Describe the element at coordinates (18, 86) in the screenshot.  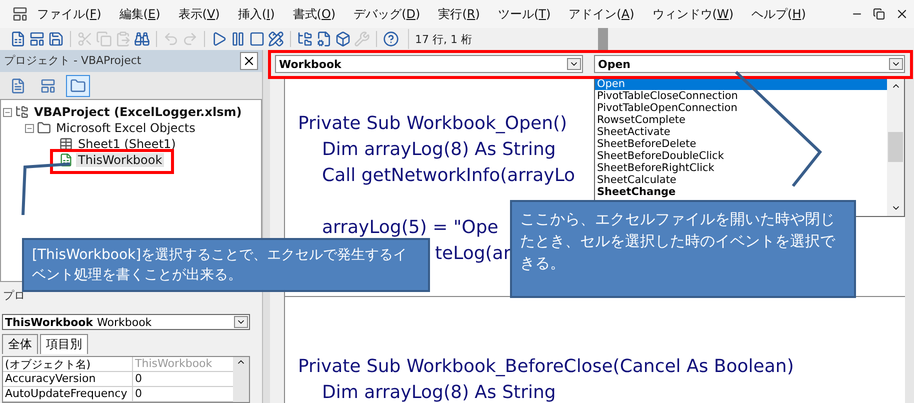
I see `code-view-icon` at that location.